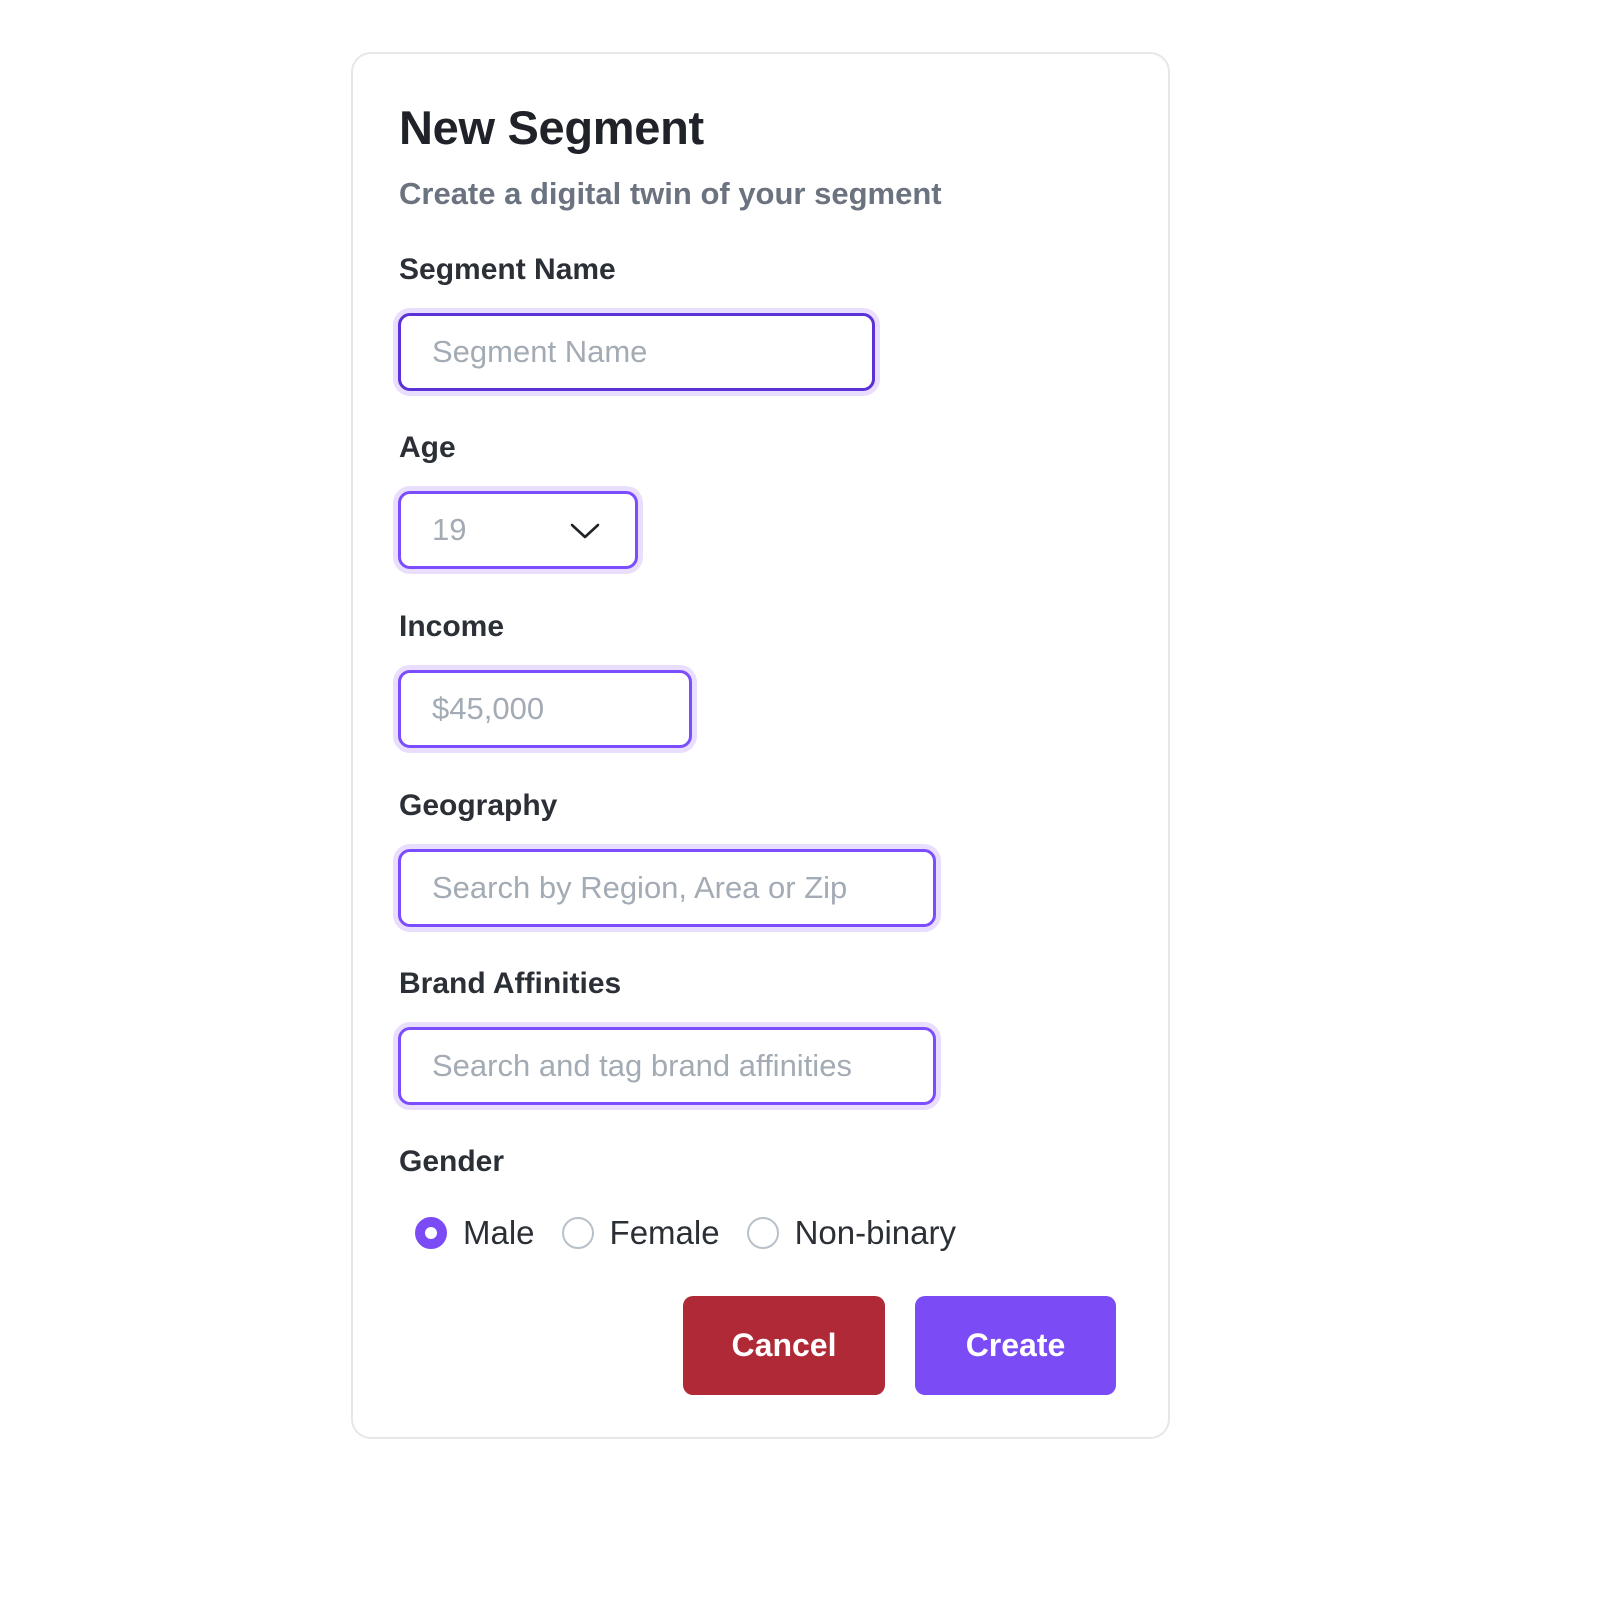  I want to click on brand-affinities-input, so click(667, 1066).